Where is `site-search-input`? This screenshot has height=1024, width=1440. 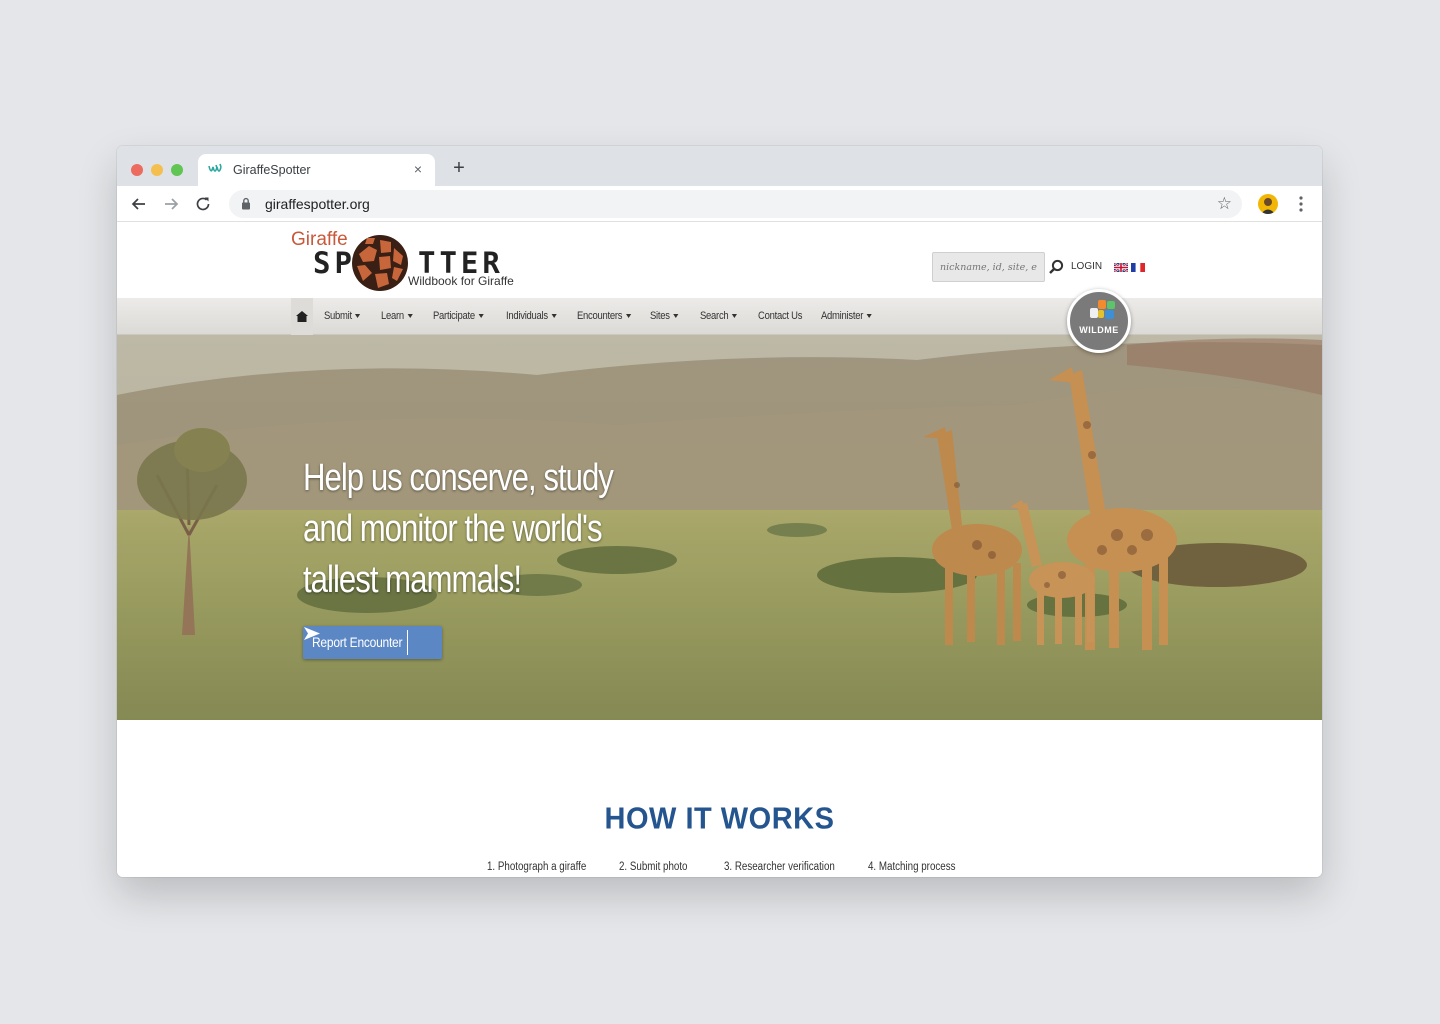
site-search-input is located at coordinates (988, 267).